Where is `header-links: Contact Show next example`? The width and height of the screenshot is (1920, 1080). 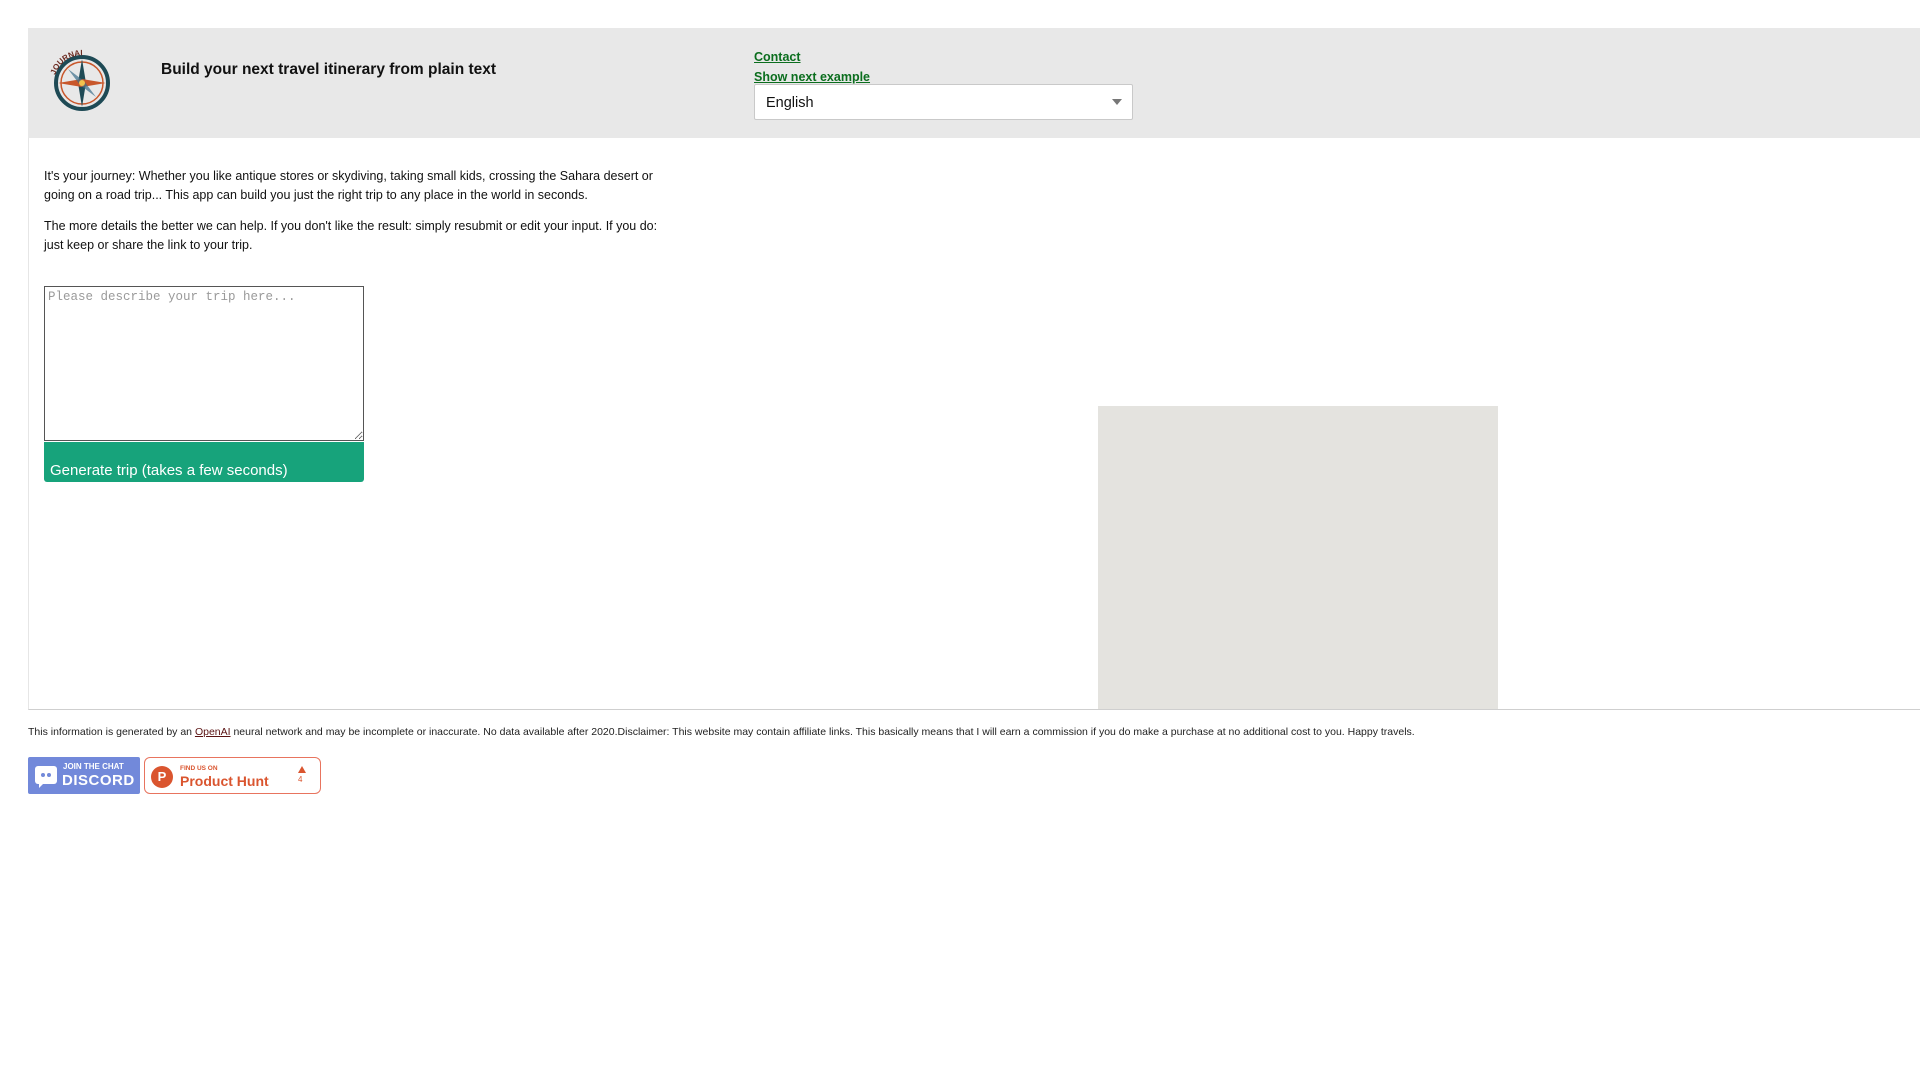
header-links: Contact Show next example is located at coordinates (812, 67).